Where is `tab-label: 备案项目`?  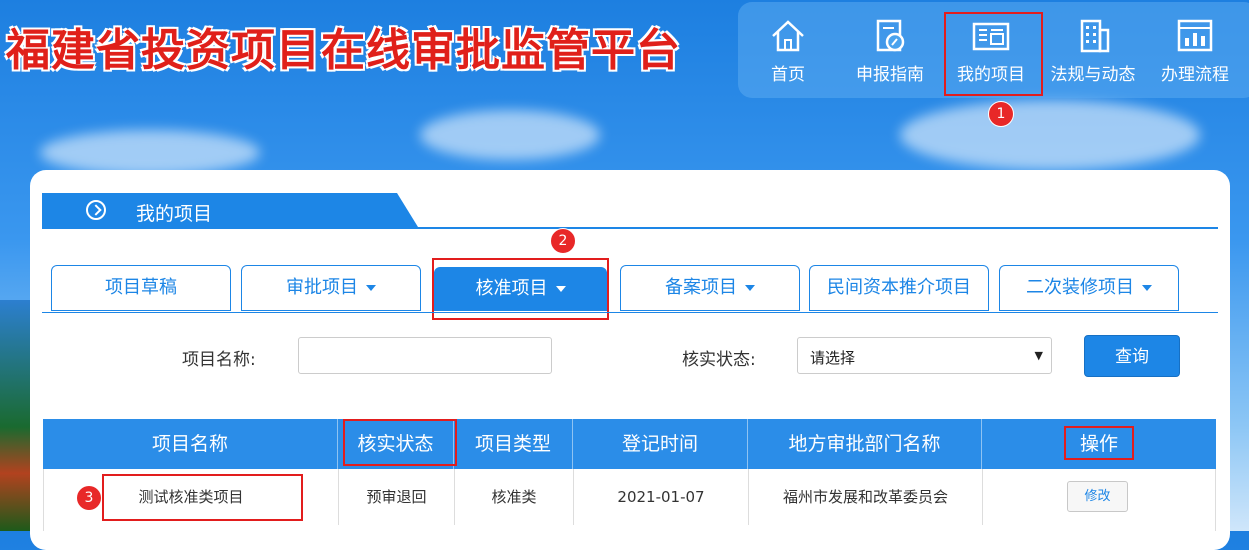 tab-label: 备案项目 is located at coordinates (701, 287).